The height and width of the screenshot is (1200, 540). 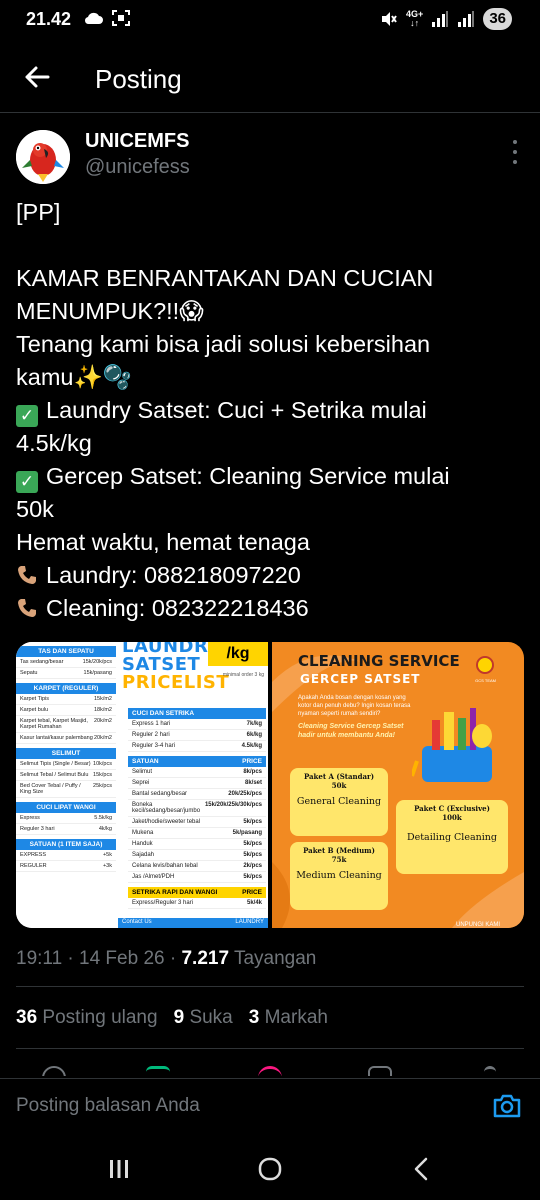 I want to click on recent-apps-icon, so click(x=119, y=1169).